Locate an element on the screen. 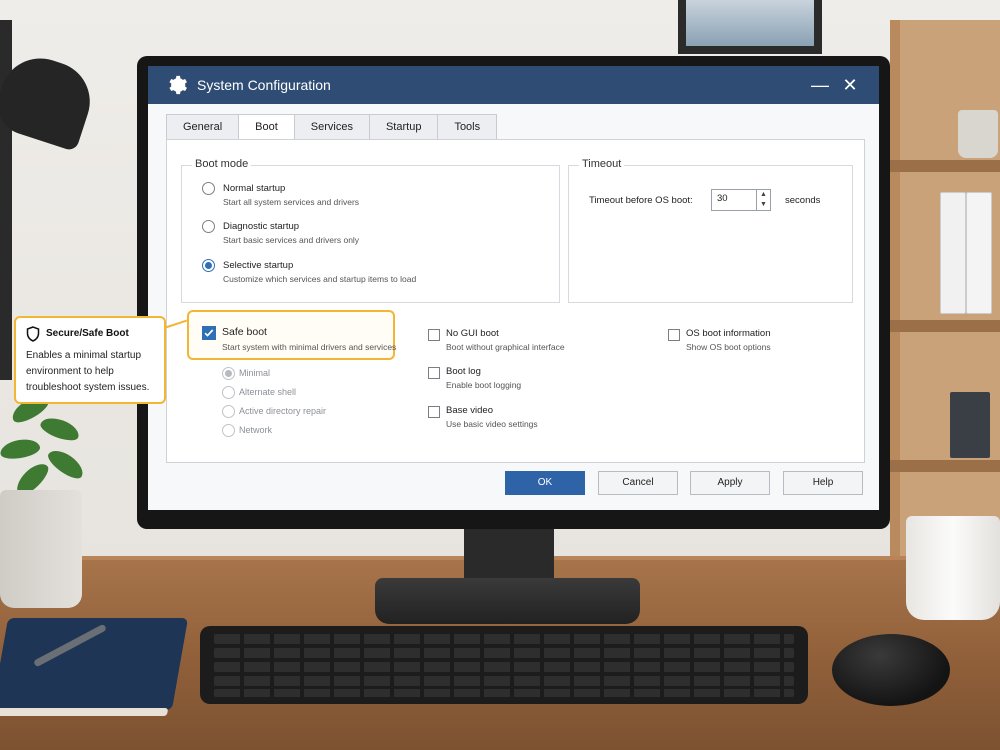 This screenshot has height=750, width=1000. diagnostic-startup-radio is located at coordinates (208, 226).